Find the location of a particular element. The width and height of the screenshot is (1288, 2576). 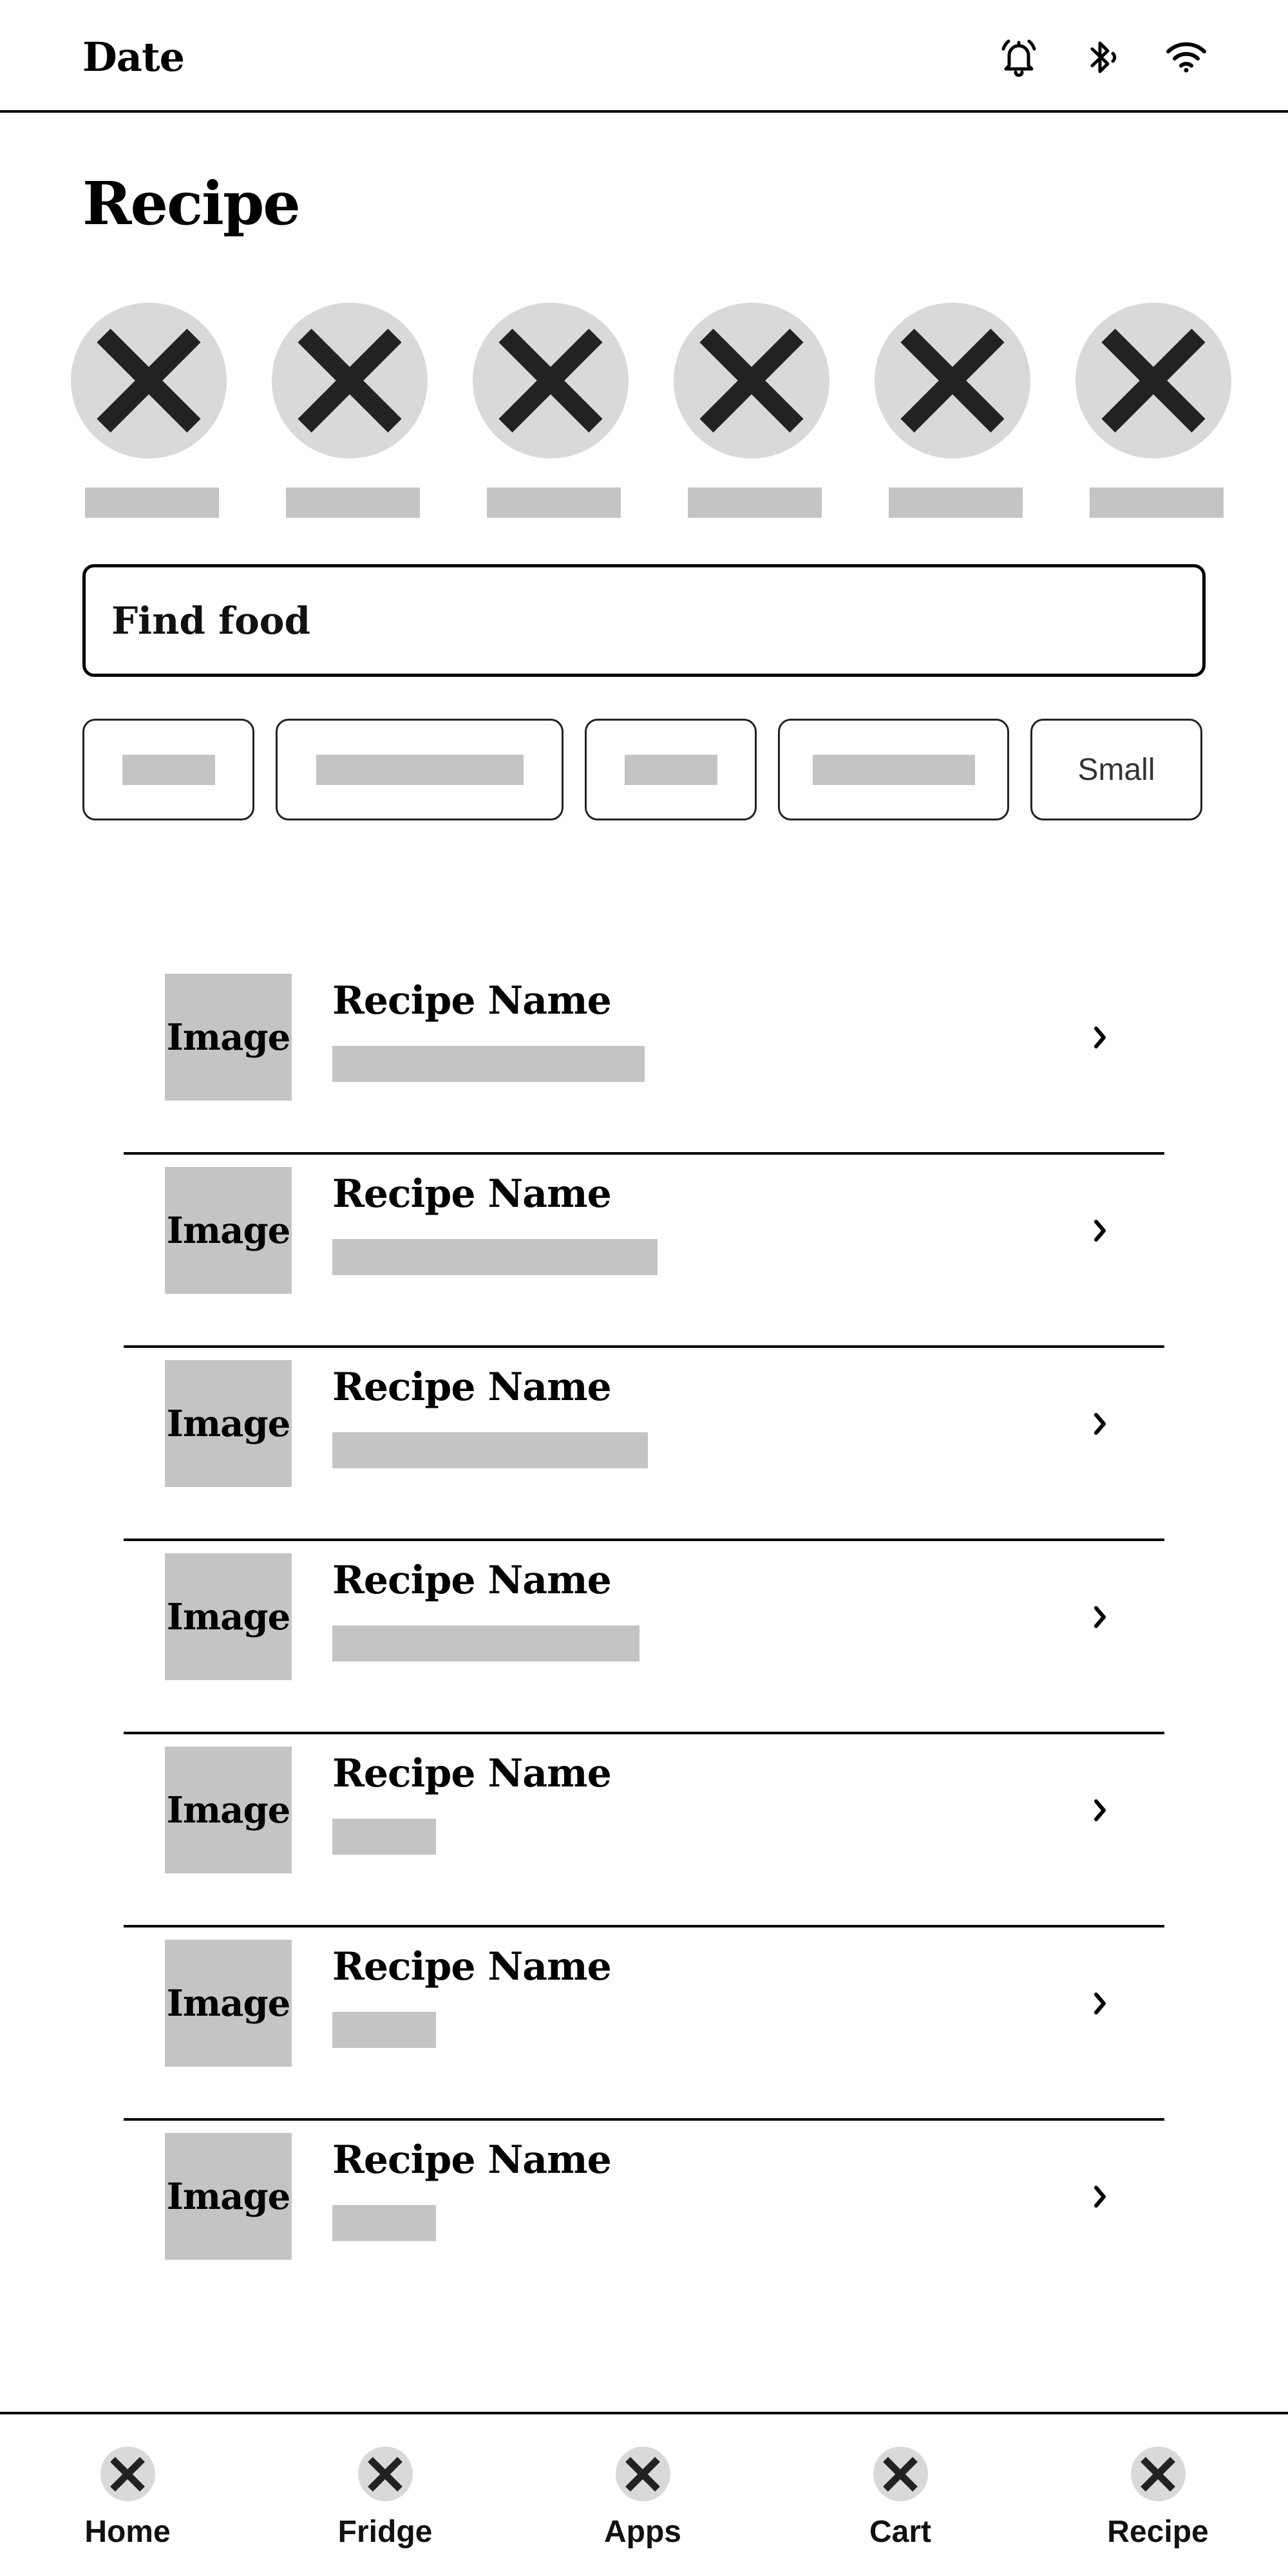

category-carousel is located at coordinates (651, 413).